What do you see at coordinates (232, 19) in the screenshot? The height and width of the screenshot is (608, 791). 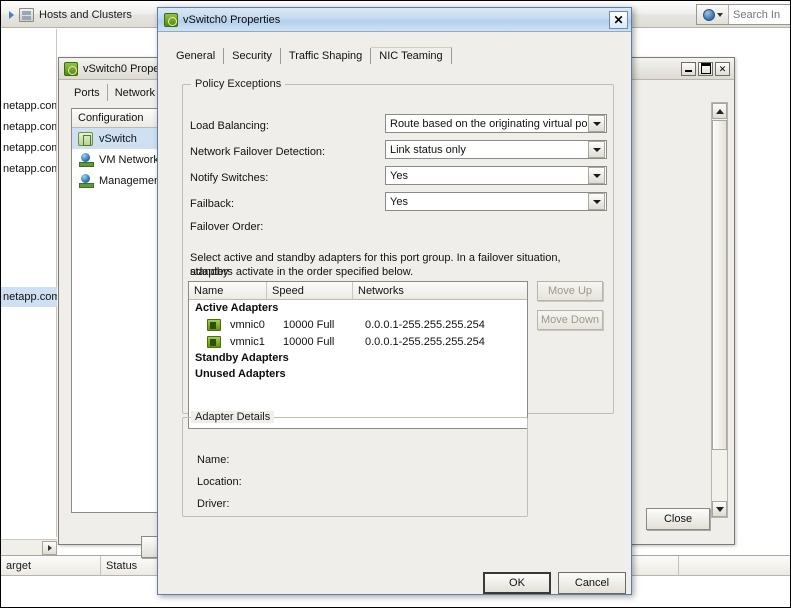 I see `dialog-title: vSwitch0 Properties` at bounding box center [232, 19].